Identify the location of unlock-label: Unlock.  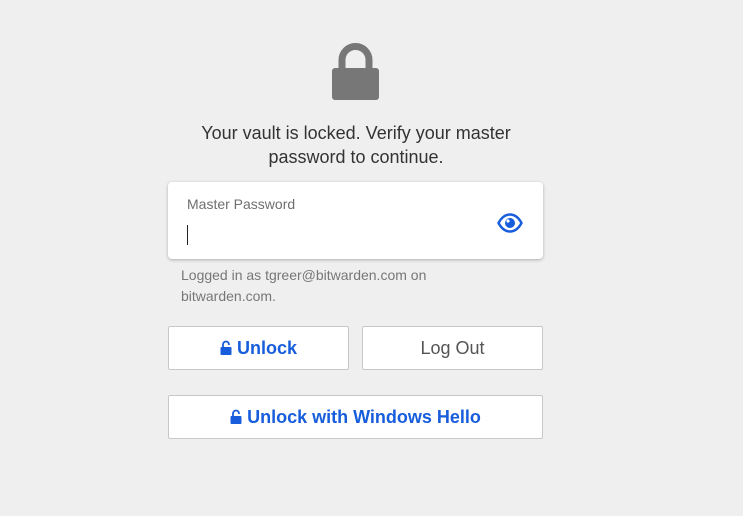
(266, 347).